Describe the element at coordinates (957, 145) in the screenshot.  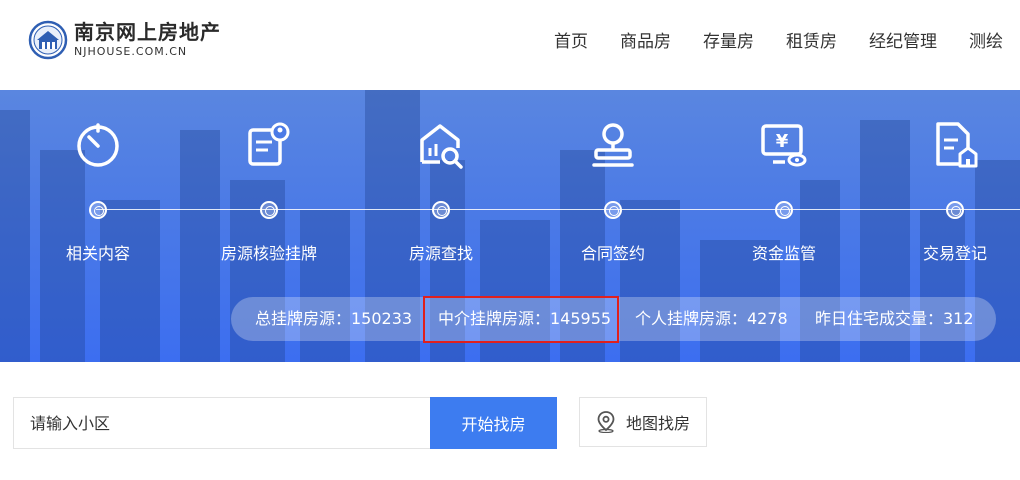
I see `registration-doc-icon` at that location.